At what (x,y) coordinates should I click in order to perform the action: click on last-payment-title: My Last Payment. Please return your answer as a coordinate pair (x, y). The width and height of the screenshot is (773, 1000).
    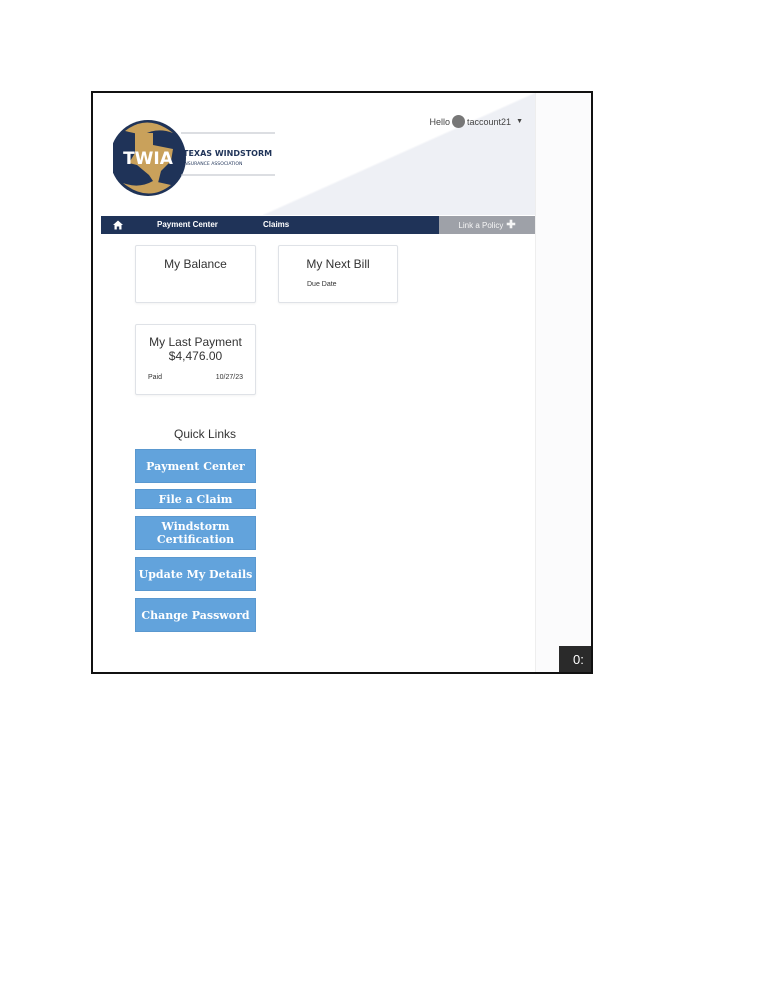
    Looking at the image, I should click on (195, 342).